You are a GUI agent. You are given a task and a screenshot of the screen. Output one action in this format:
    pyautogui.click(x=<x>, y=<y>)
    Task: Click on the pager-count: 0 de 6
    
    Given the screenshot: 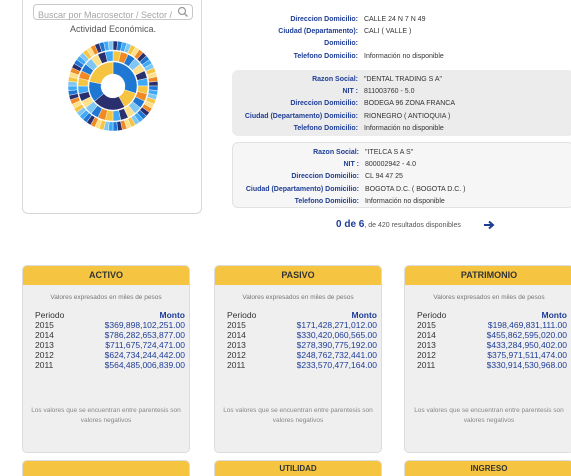 What is the action you would take?
    pyautogui.click(x=350, y=224)
    